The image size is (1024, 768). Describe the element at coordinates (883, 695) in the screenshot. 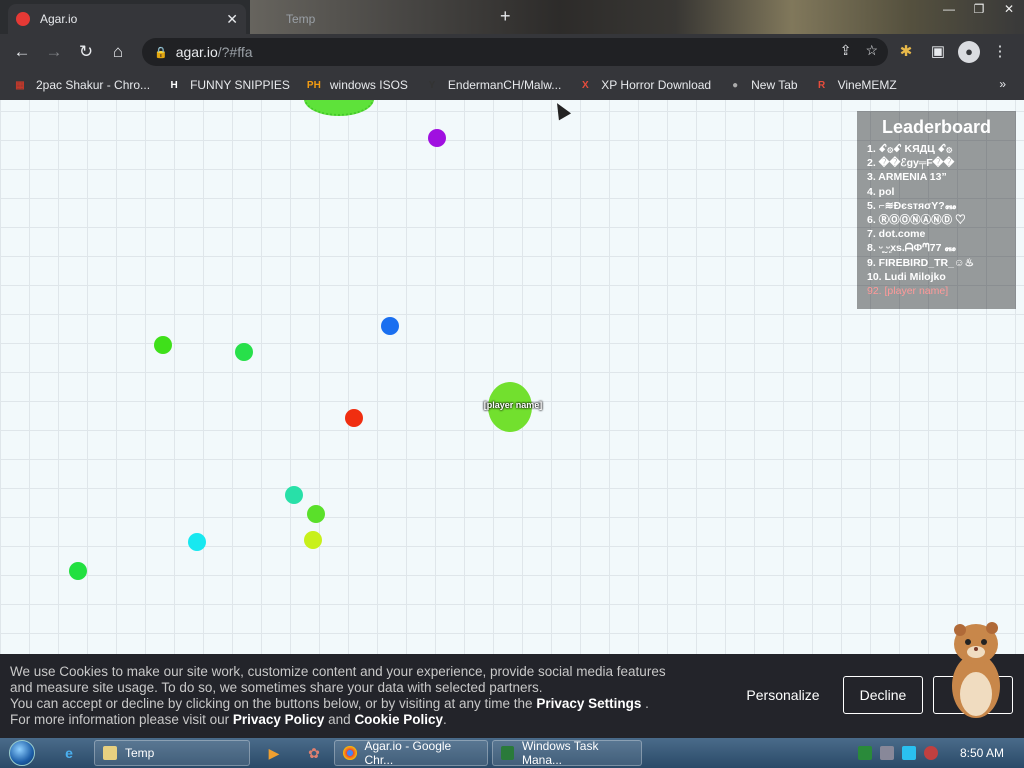

I see `decline-button: Decline` at that location.